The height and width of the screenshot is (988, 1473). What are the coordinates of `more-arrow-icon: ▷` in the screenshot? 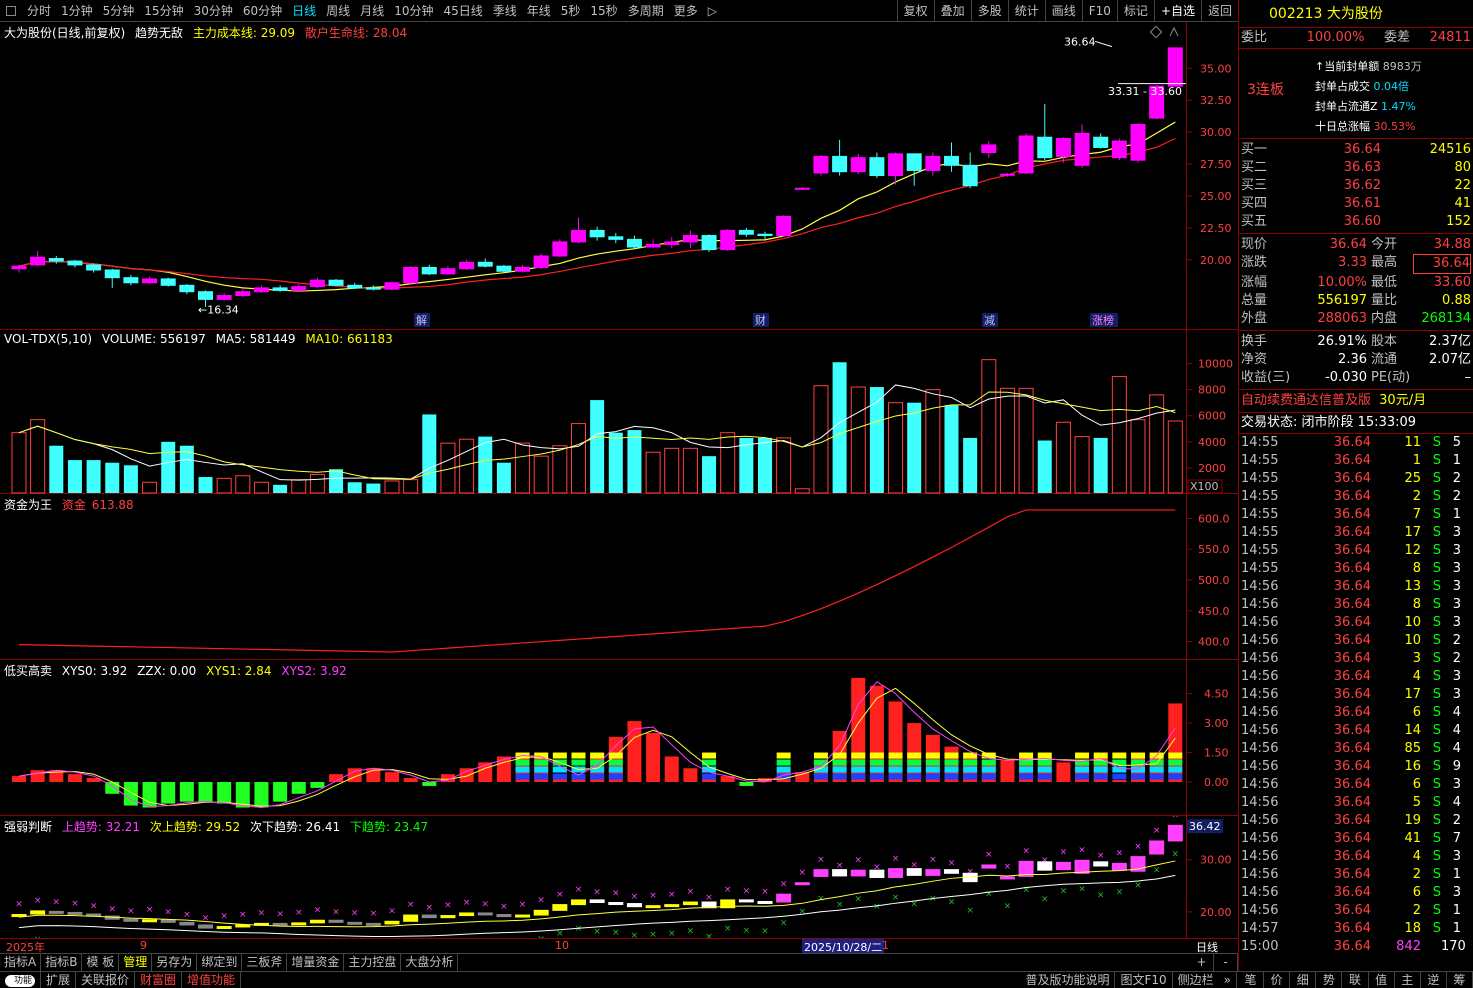 It's located at (712, 11).